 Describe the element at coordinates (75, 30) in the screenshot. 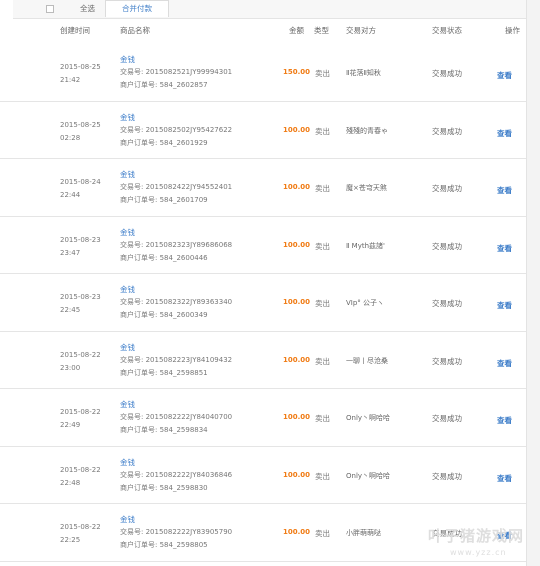

I see `column-created: 创建时间` at that location.